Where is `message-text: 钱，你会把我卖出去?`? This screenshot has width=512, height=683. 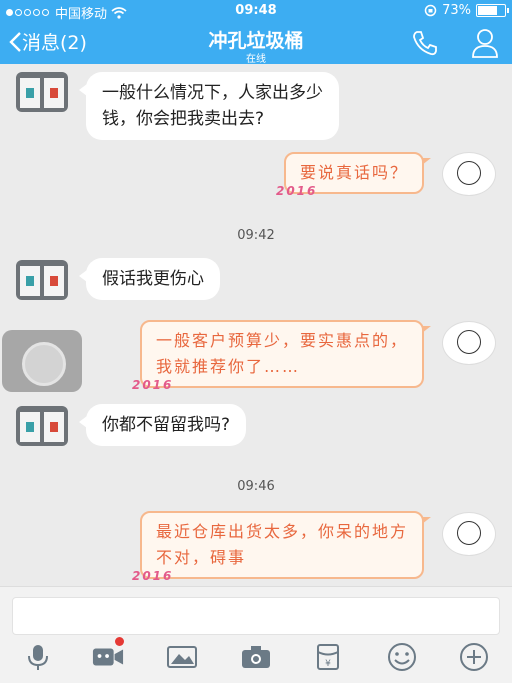
message-text: 钱，你会把我卖出去? is located at coordinates (183, 119).